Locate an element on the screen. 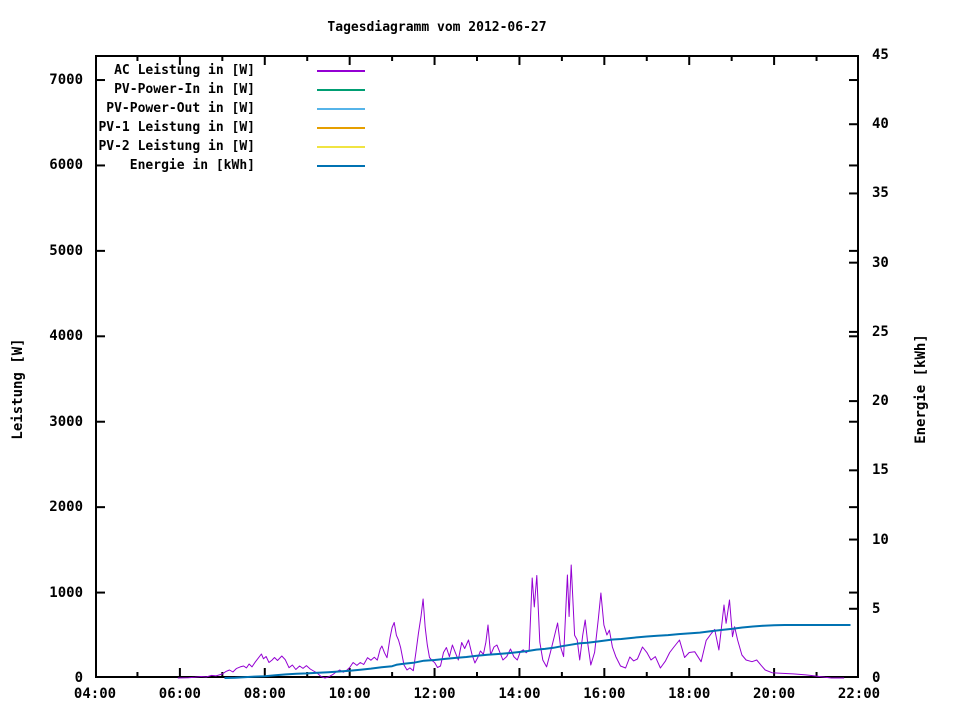 Image resolution: width=960 pixels, height=720 pixels. x-tick-label: 12:00 is located at coordinates (434, 694).